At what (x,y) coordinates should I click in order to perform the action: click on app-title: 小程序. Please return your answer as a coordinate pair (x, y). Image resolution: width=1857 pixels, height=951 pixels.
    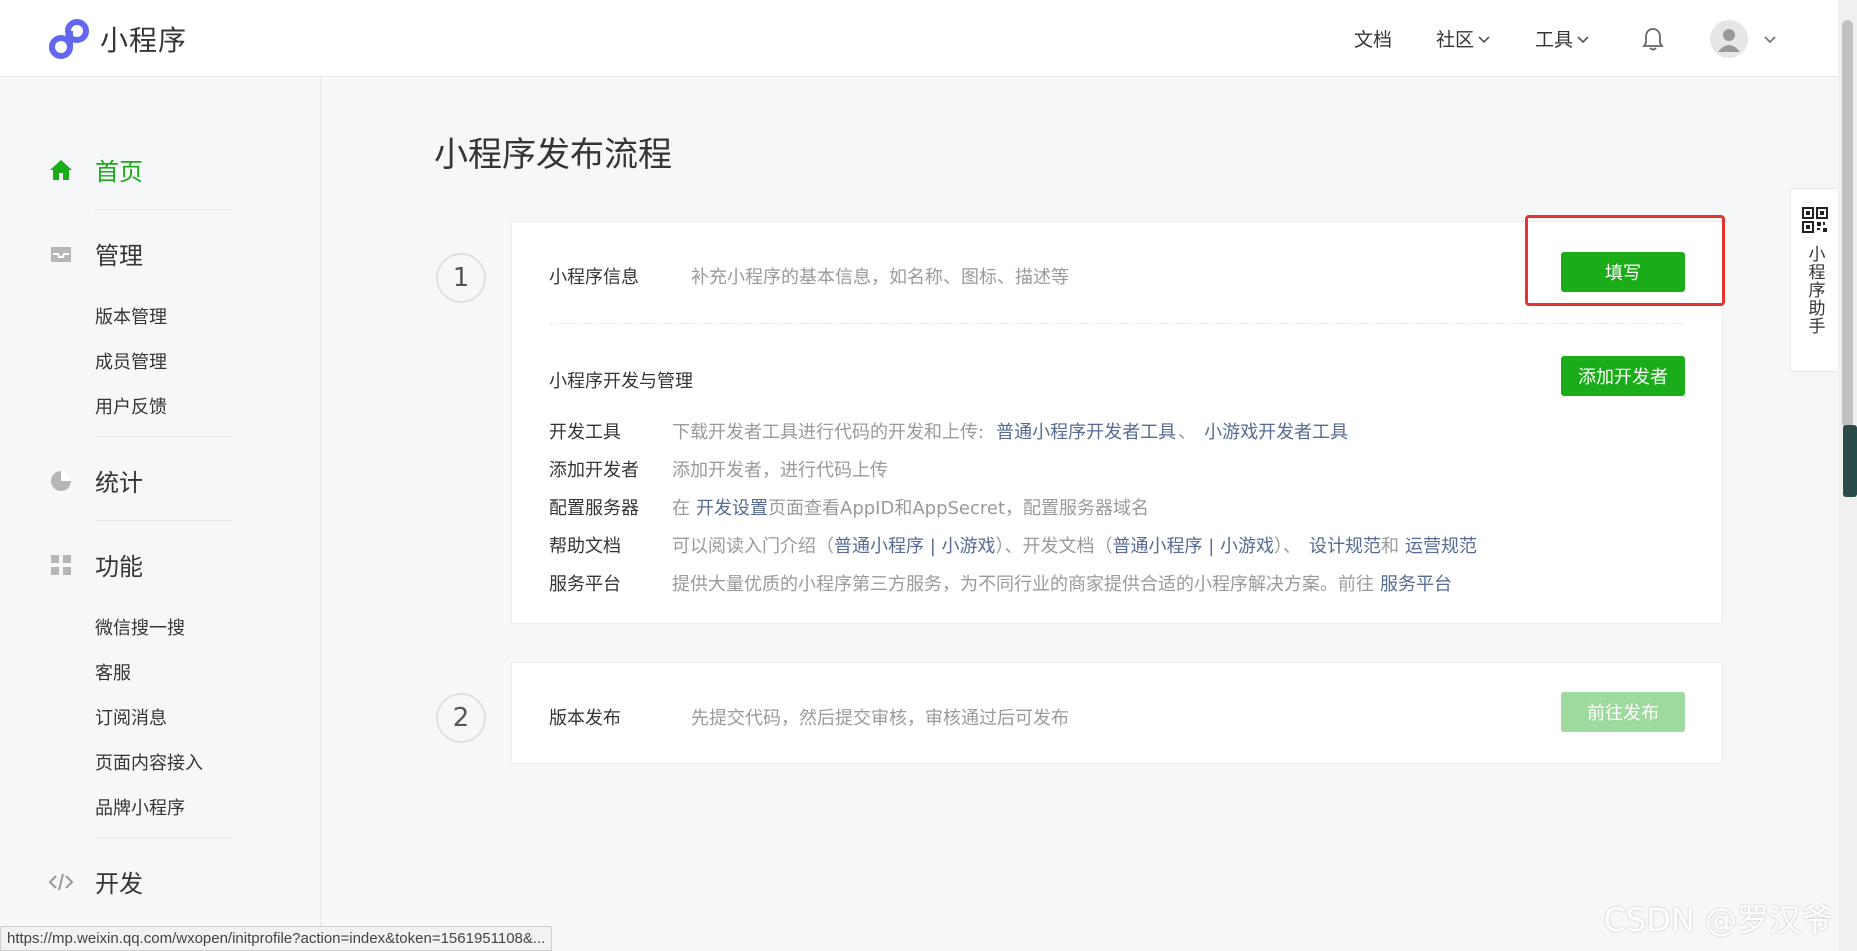
    Looking at the image, I should click on (144, 40).